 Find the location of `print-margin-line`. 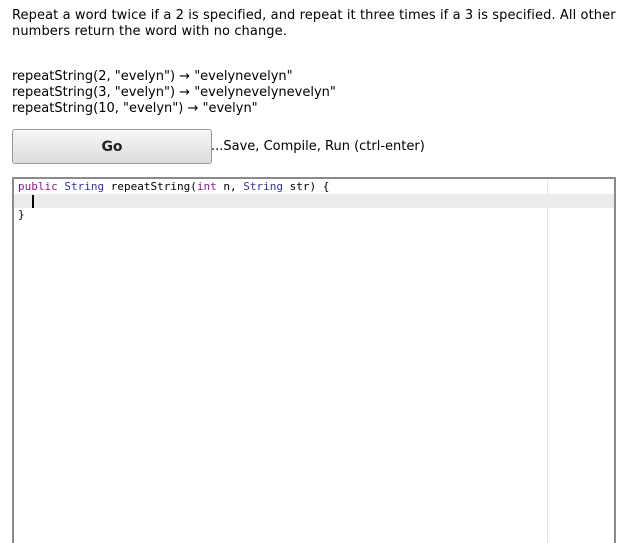

print-margin-line is located at coordinates (547, 361).